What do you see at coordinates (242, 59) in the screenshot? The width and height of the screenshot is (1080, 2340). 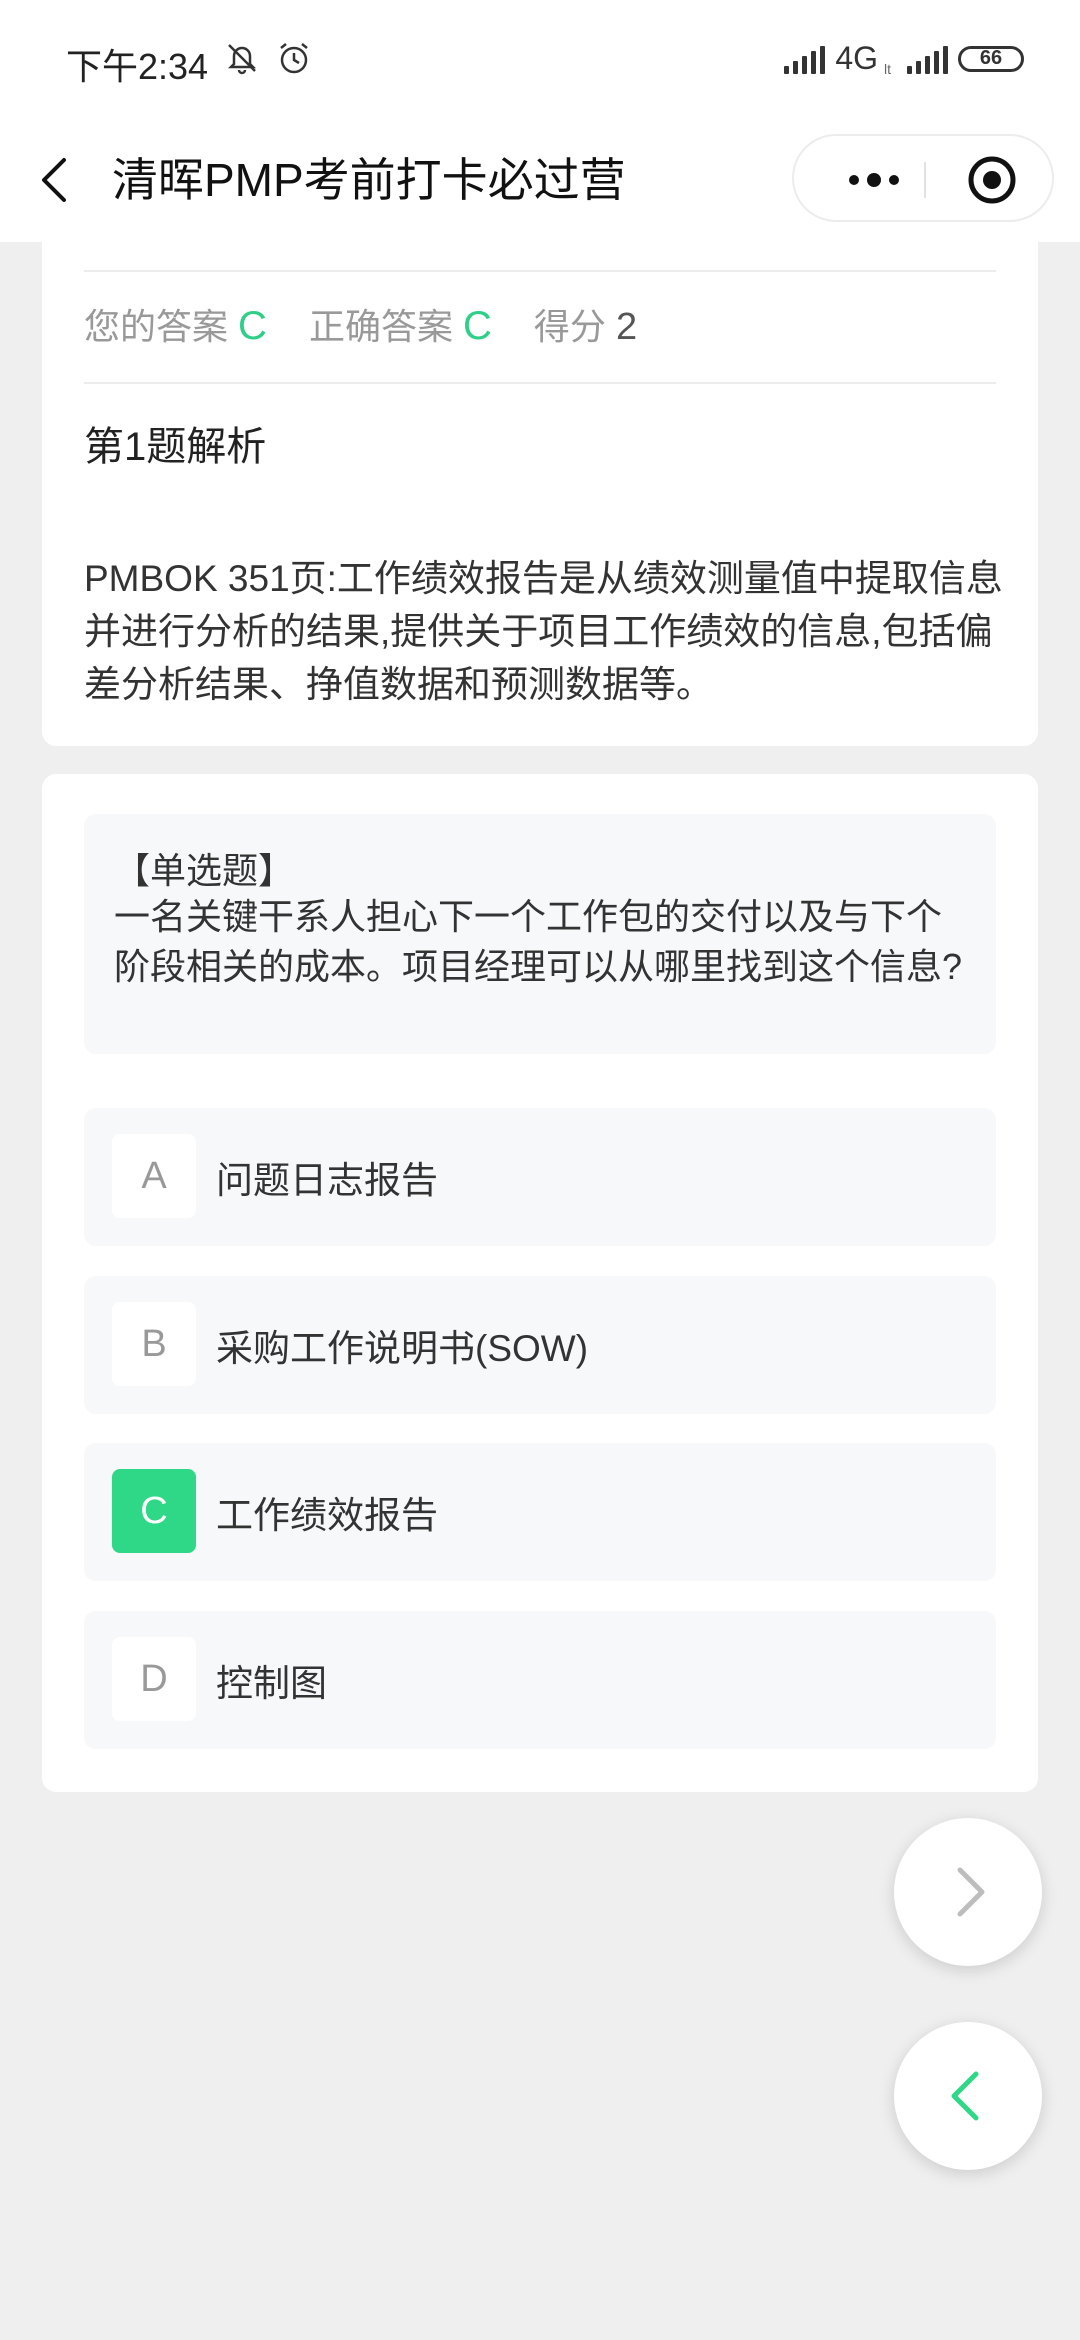 I see `mute-bell-icon` at bounding box center [242, 59].